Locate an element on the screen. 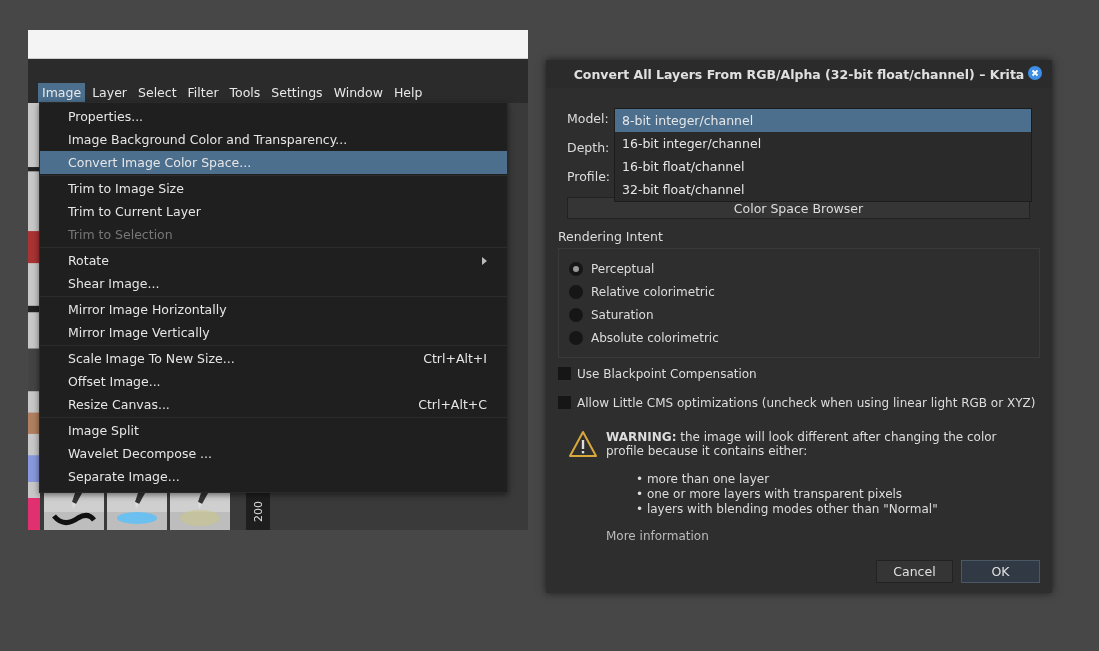  warning-text: WARNING: the image will look different after changing the color profile because it contains either: is located at coordinates (802, 444).